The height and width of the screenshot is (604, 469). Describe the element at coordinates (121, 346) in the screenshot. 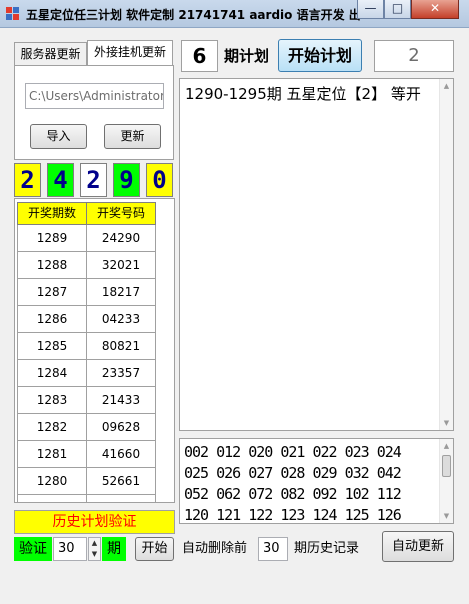

I see `number-cell: 80821` at that location.